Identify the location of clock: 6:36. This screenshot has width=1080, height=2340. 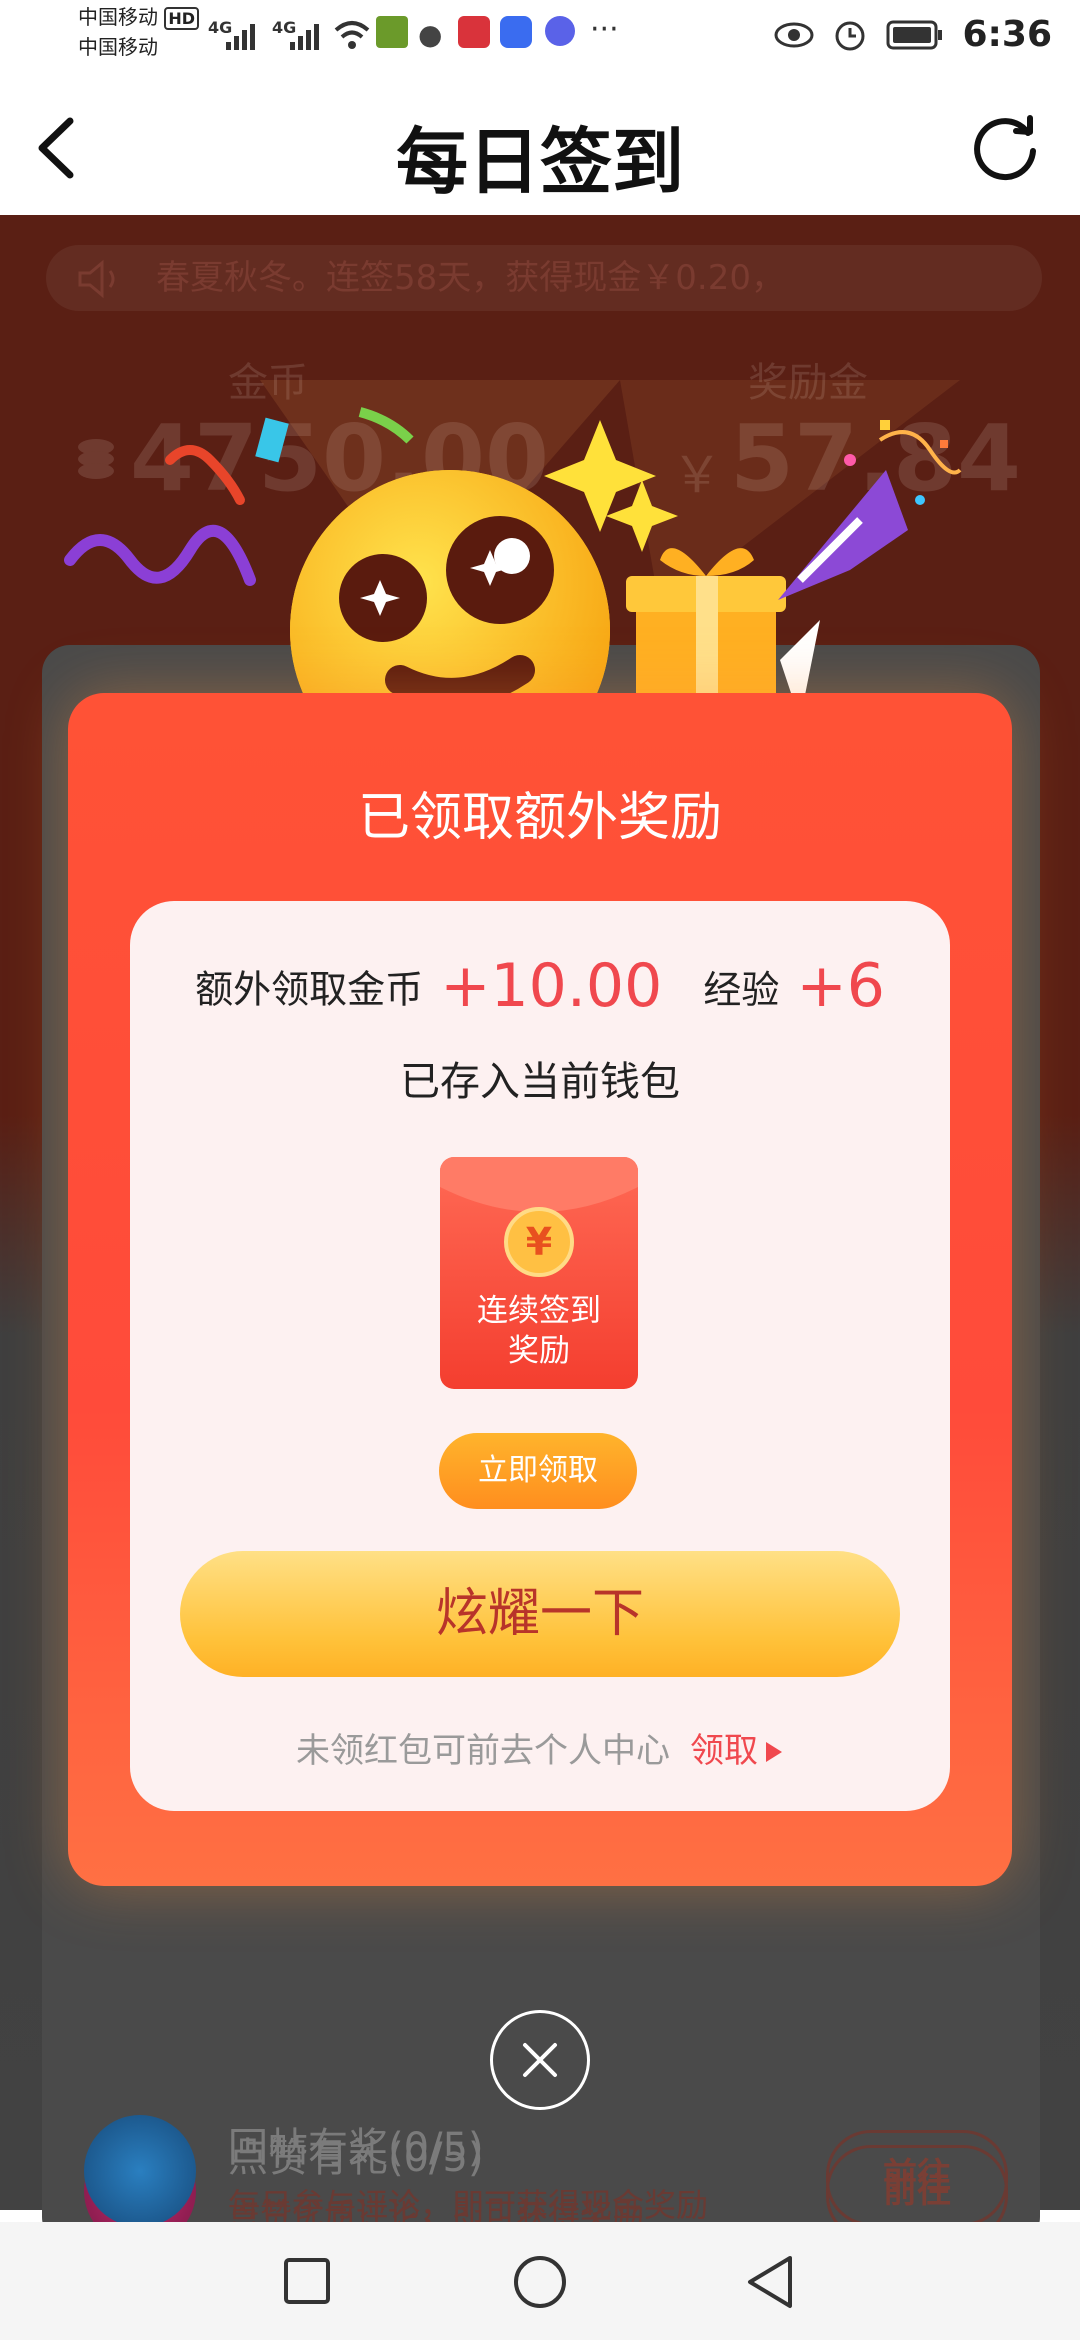
(1007, 34).